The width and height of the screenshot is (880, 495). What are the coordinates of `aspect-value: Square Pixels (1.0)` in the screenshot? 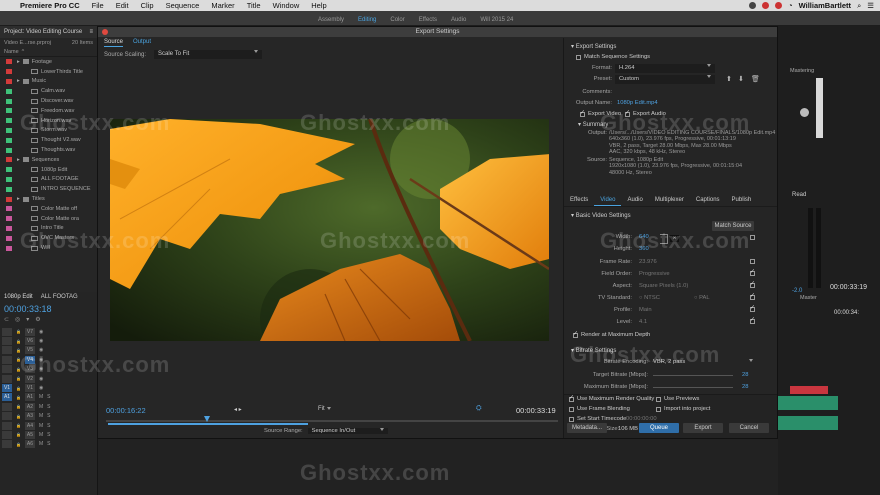 It's located at (663, 286).